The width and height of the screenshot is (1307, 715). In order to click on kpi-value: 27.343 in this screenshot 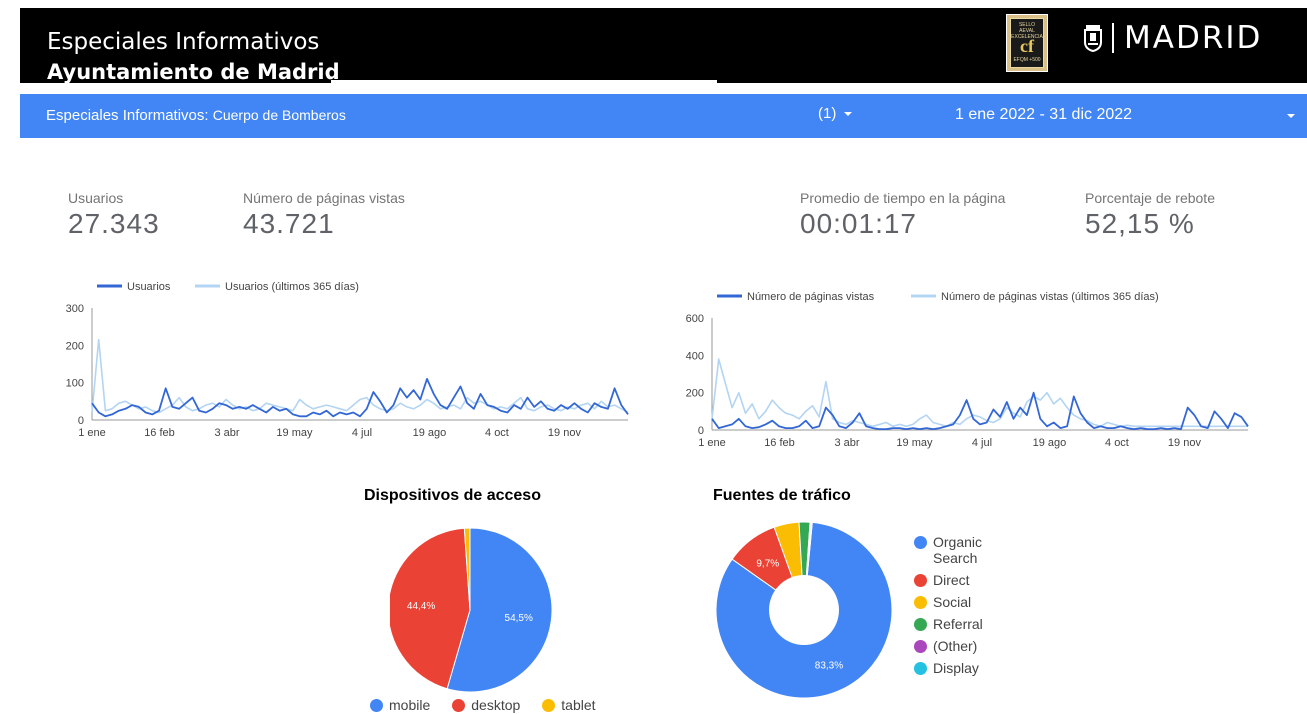, I will do `click(114, 223)`.